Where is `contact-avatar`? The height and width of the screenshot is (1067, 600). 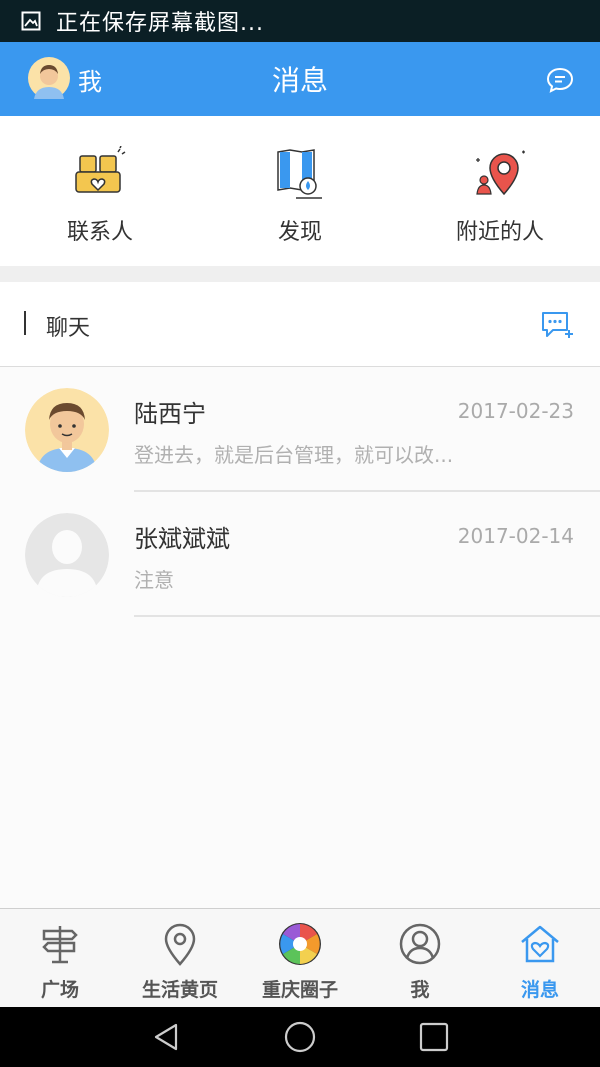
contact-avatar is located at coordinates (67, 430).